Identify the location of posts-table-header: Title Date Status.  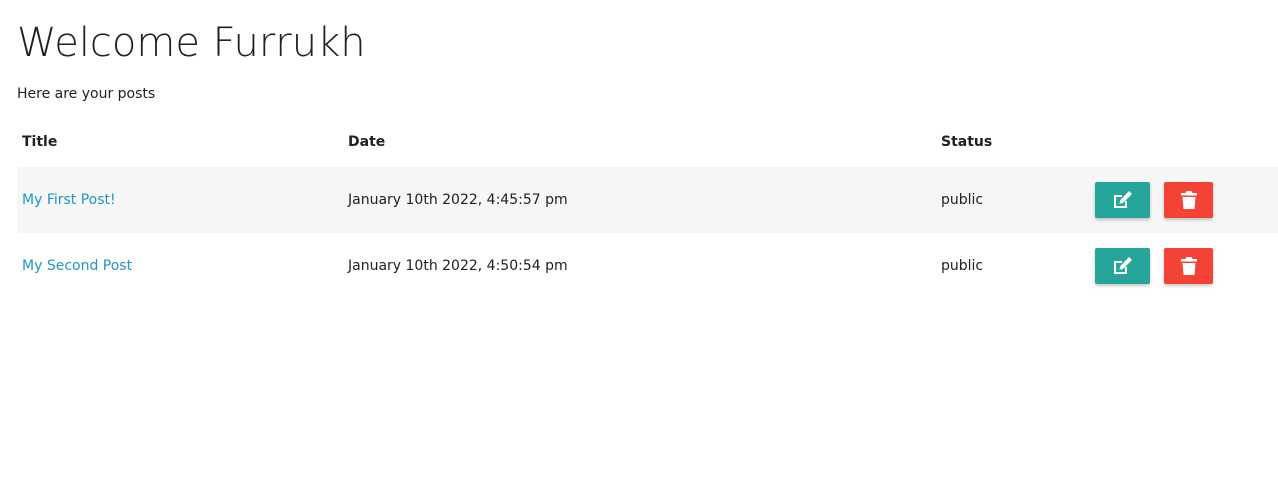
(647, 141).